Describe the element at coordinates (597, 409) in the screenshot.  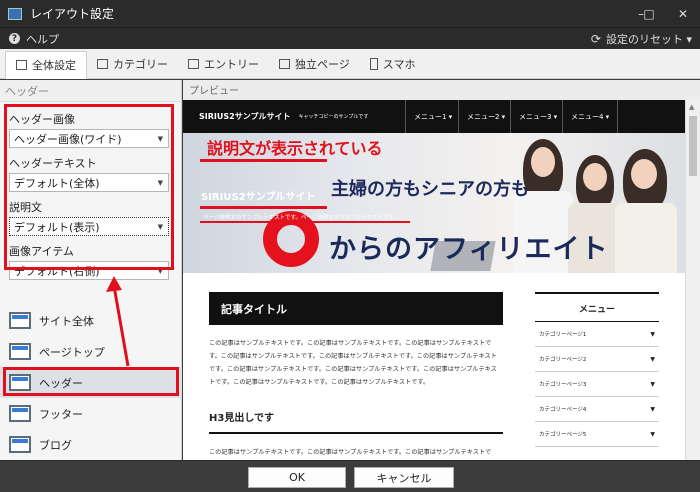
I see `sidebar-item: カテゴリーページ4 ▼` at that location.